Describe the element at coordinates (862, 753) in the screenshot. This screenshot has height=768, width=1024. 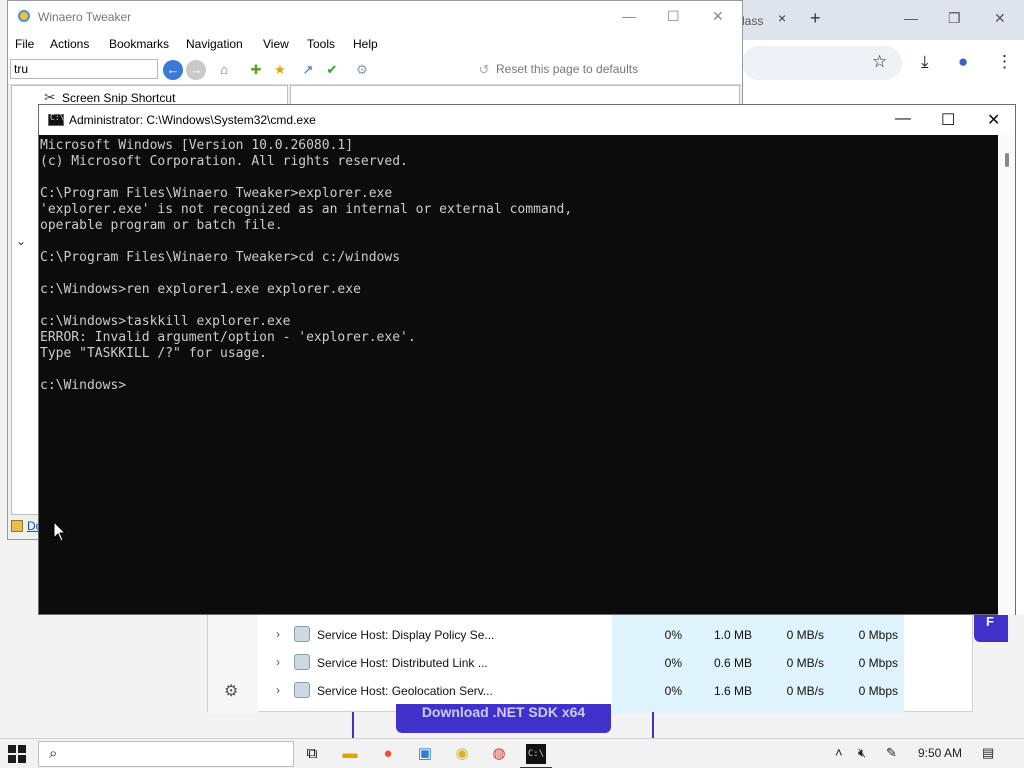
I see `volume-muted-icon: 🔇︎` at that location.